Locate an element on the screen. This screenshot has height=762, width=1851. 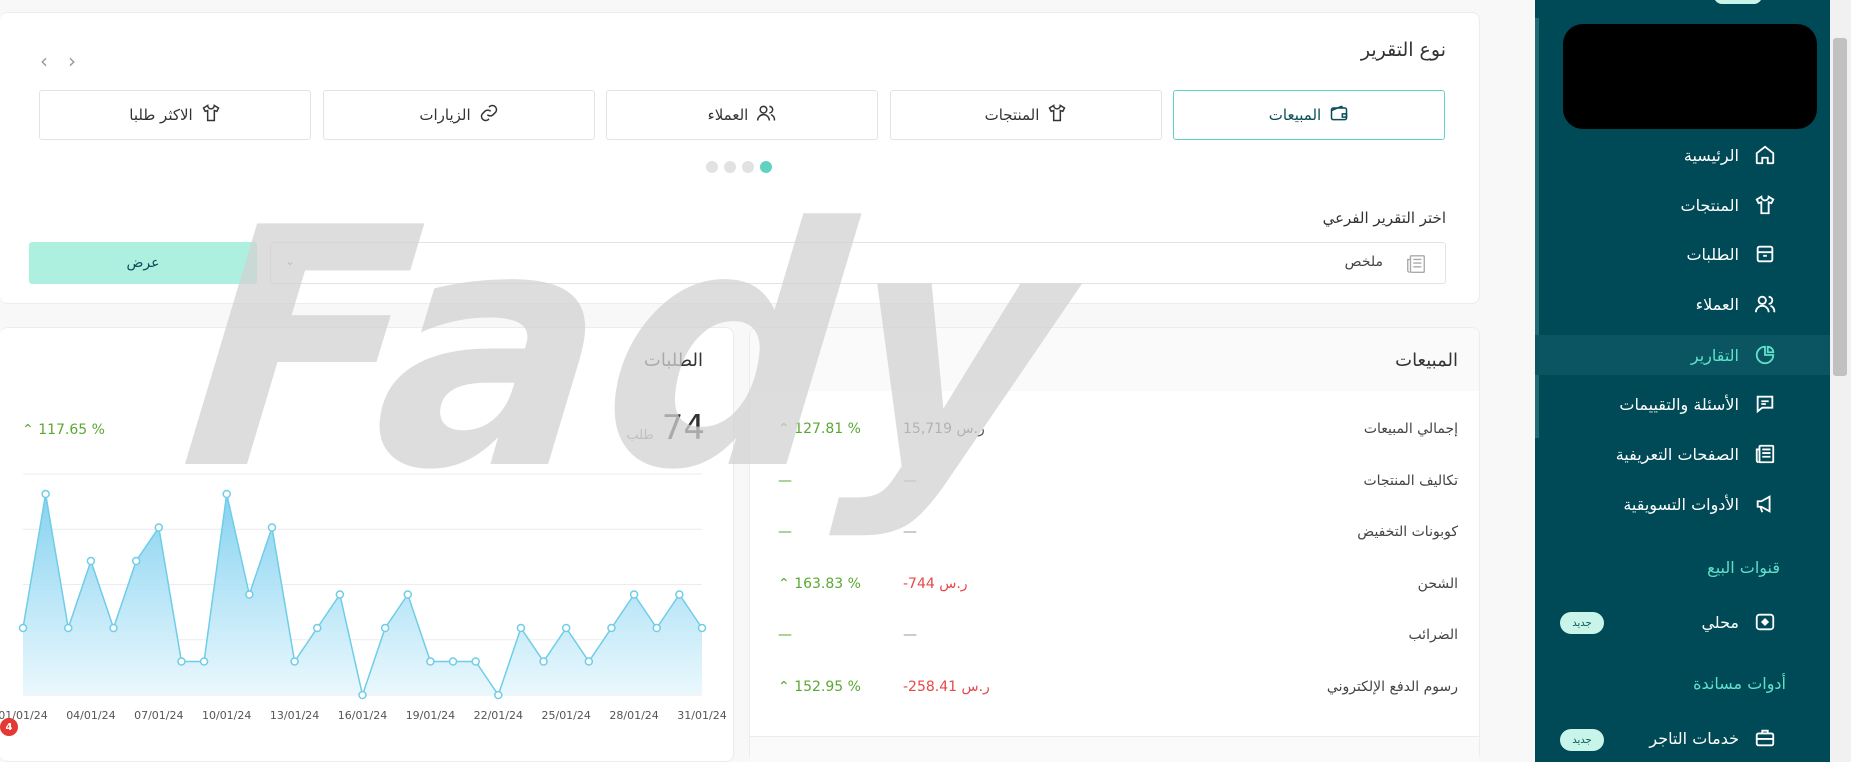
store-logo is located at coordinates (1690, 76).